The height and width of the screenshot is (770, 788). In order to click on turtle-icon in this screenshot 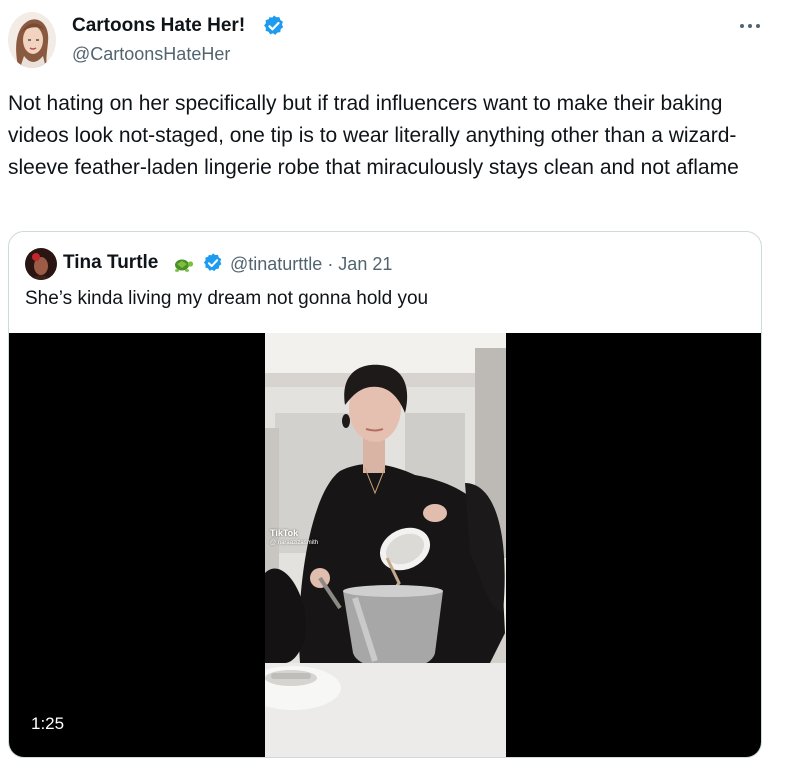, I will do `click(184, 265)`.